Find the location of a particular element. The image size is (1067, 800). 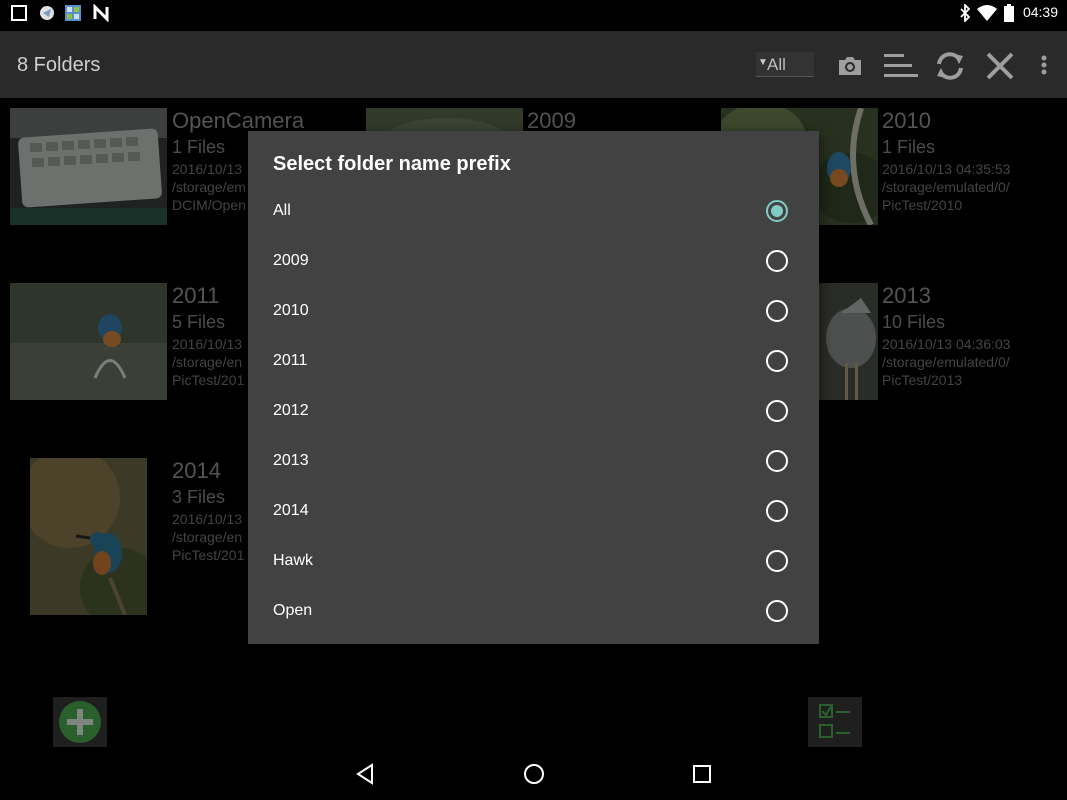

dialog-option: 2009 is located at coordinates (533, 261).